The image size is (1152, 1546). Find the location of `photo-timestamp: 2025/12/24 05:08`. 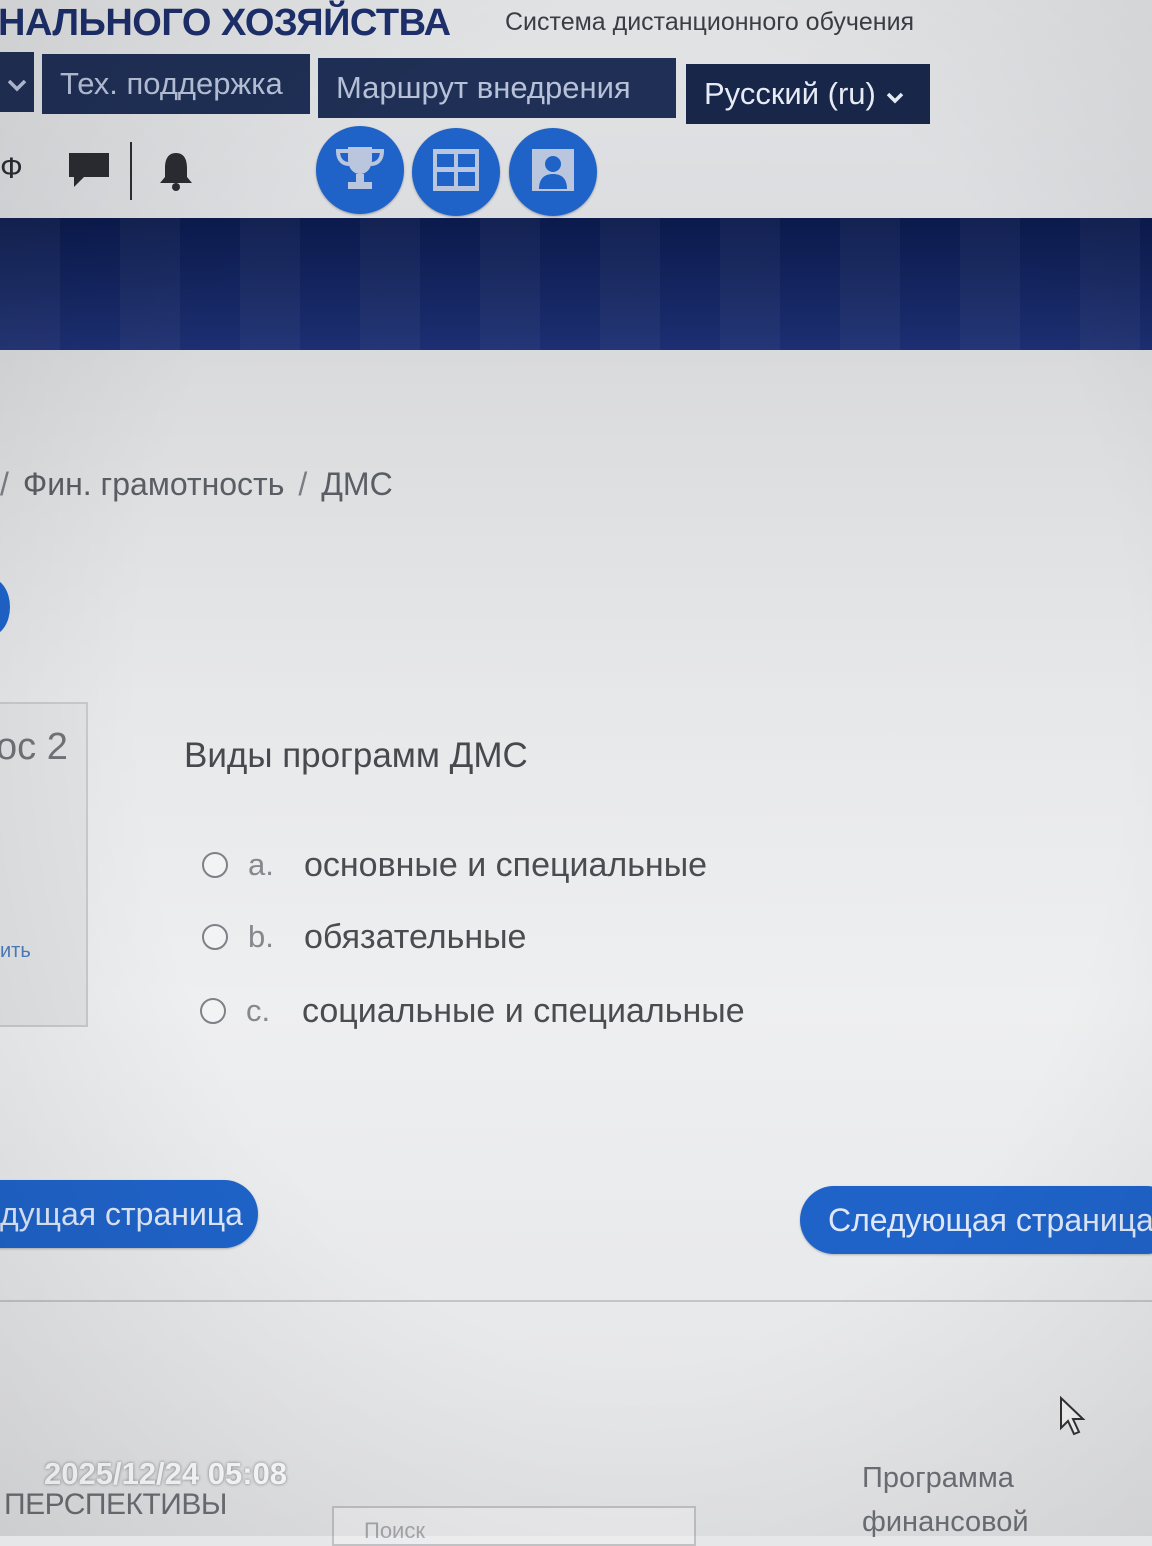

photo-timestamp: 2025/12/24 05:08 is located at coordinates (166, 1473).